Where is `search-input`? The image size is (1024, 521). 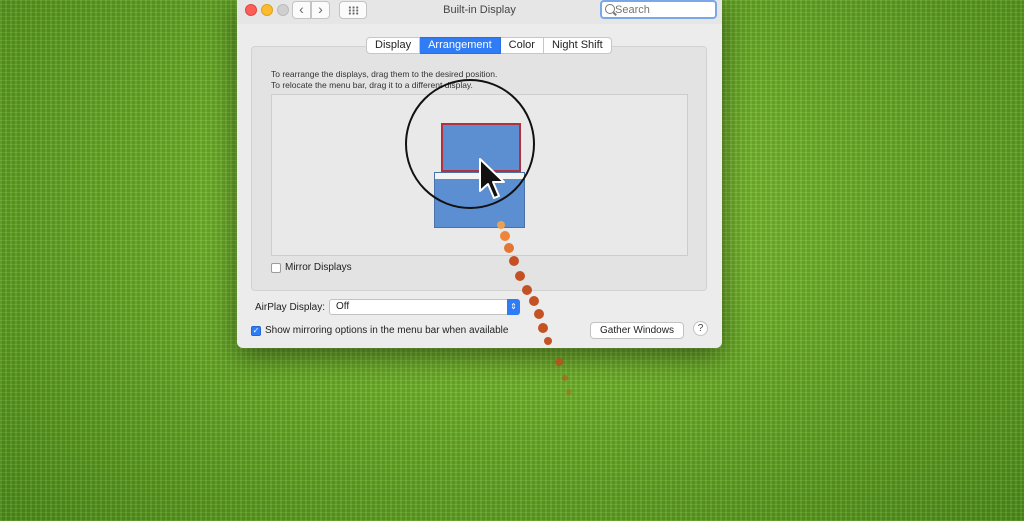 search-input is located at coordinates (664, 9).